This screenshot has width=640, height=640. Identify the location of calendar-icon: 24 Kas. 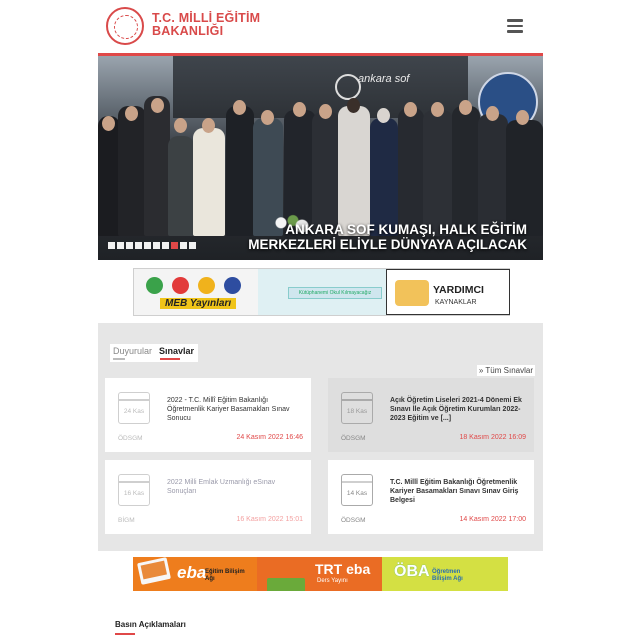
(134, 408).